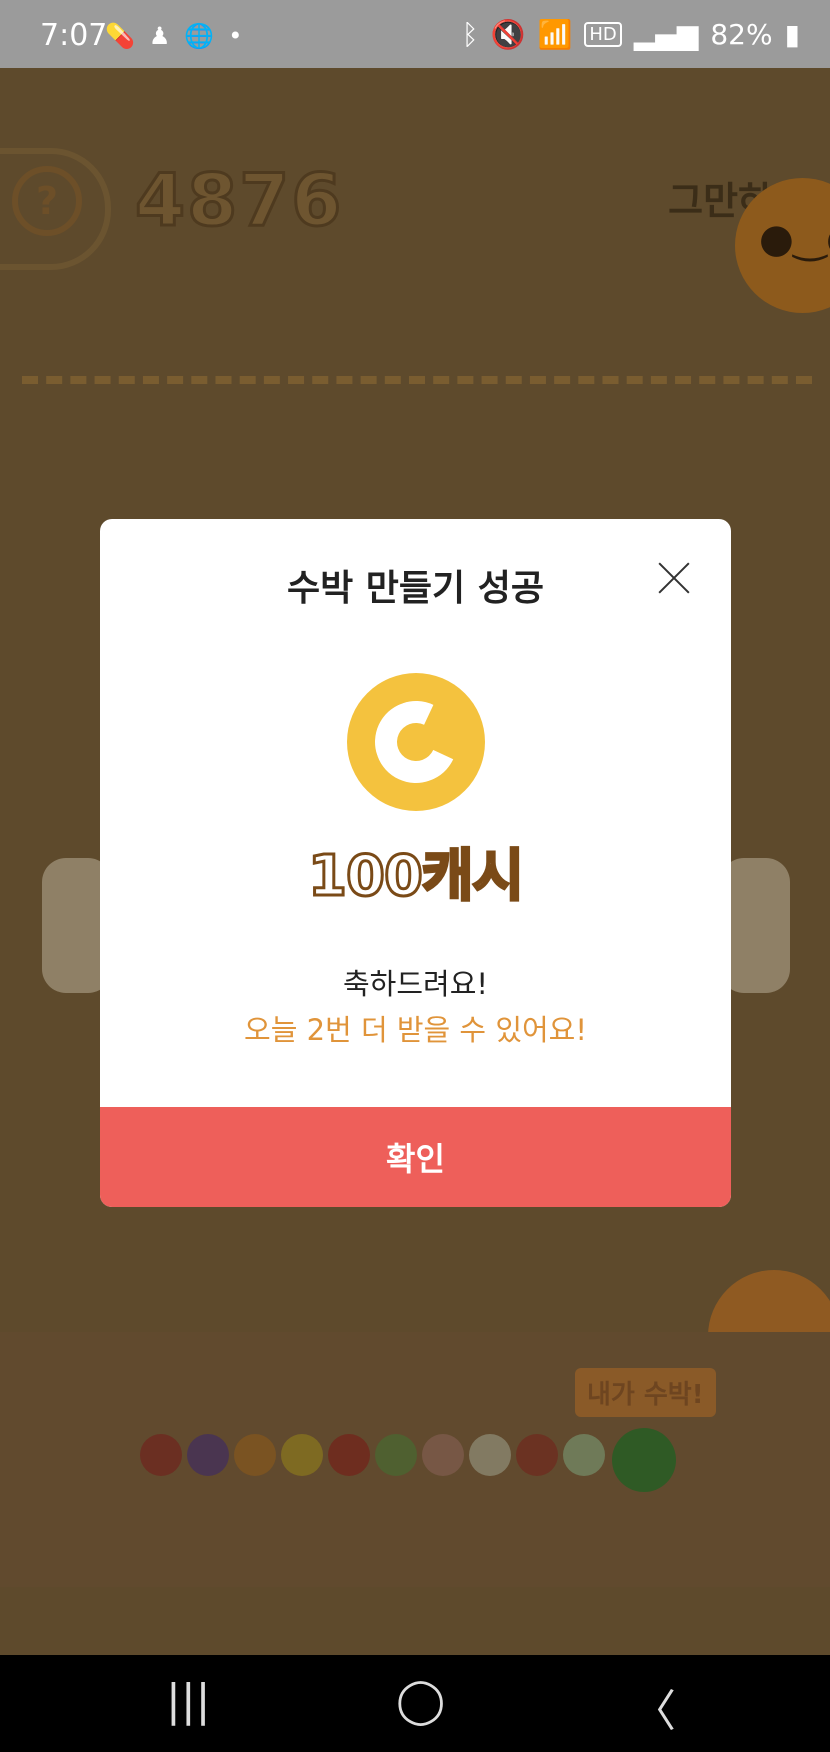 This screenshot has height=1752, width=830. What do you see at coordinates (188, 1700) in the screenshot?
I see `recent-apps-button: |||` at bounding box center [188, 1700].